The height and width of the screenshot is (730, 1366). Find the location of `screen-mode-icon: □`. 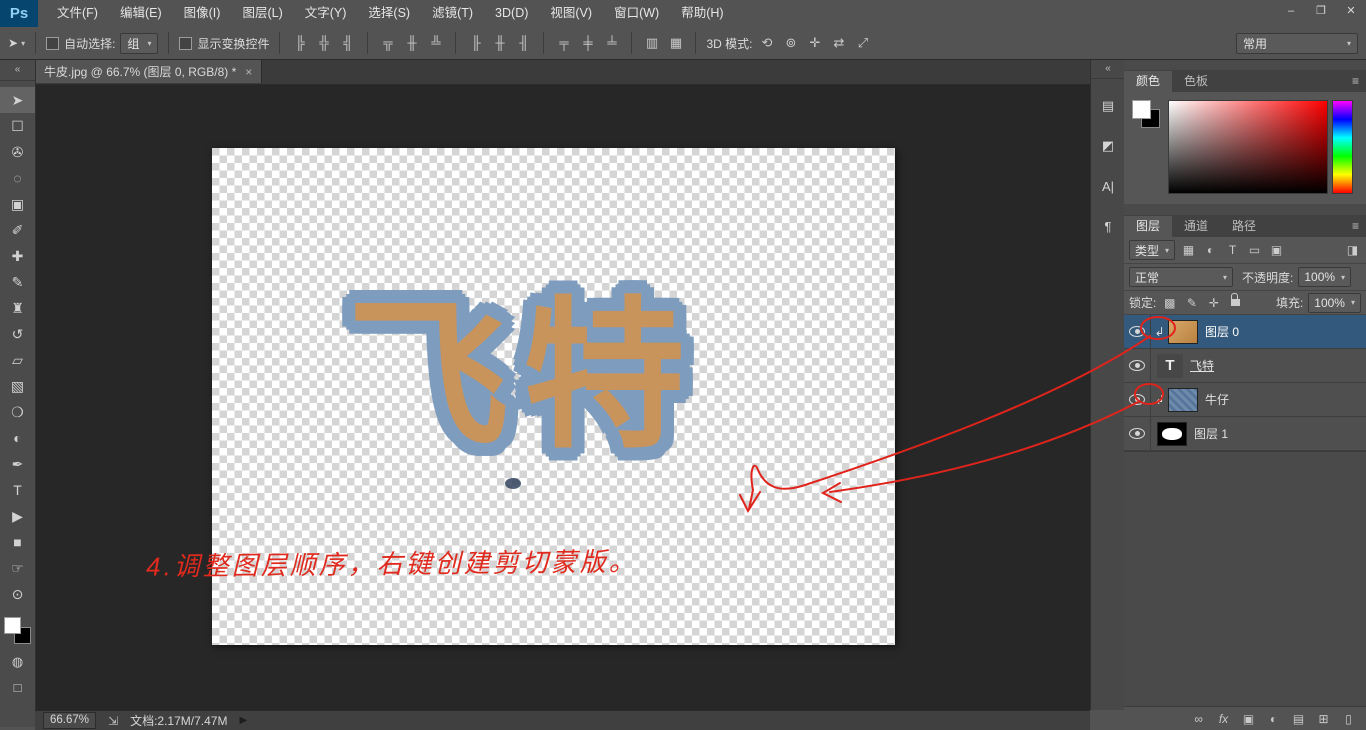

screen-mode-icon: □ is located at coordinates (18, 687).